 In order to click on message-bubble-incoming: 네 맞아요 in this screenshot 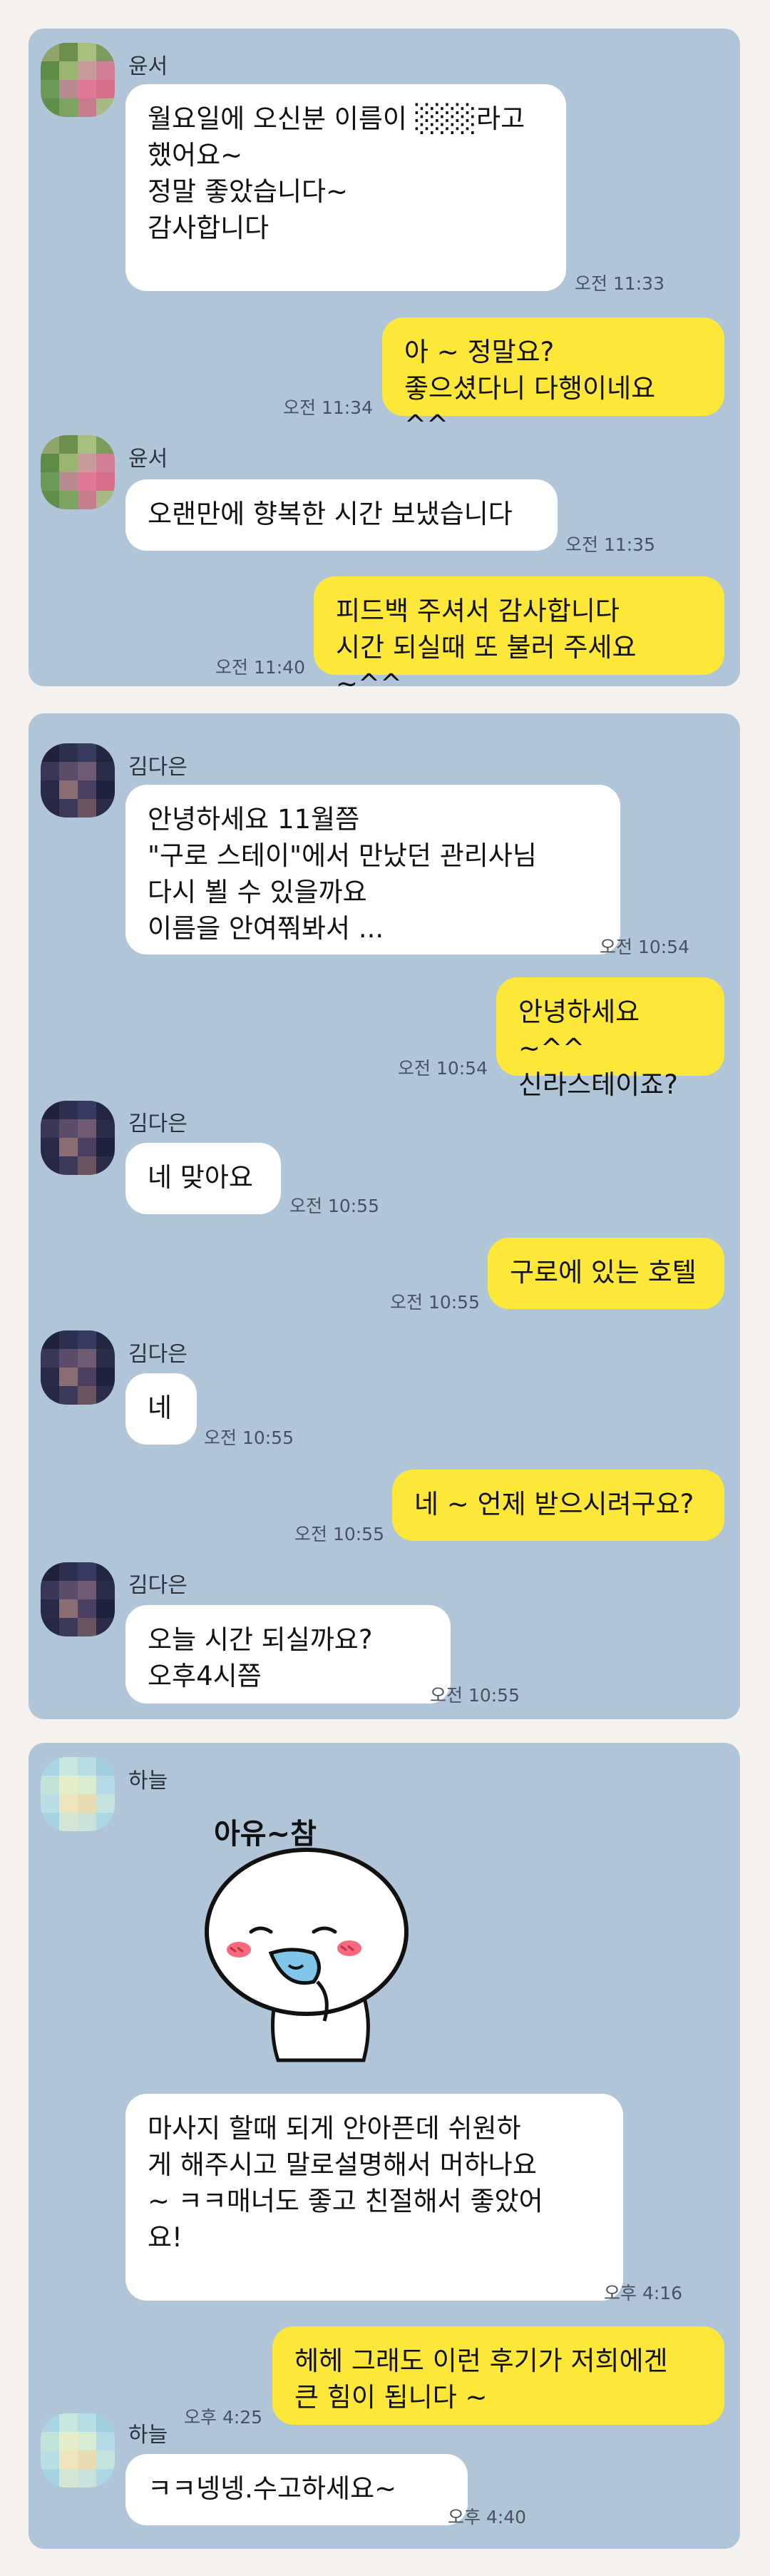, I will do `click(203, 1178)`.